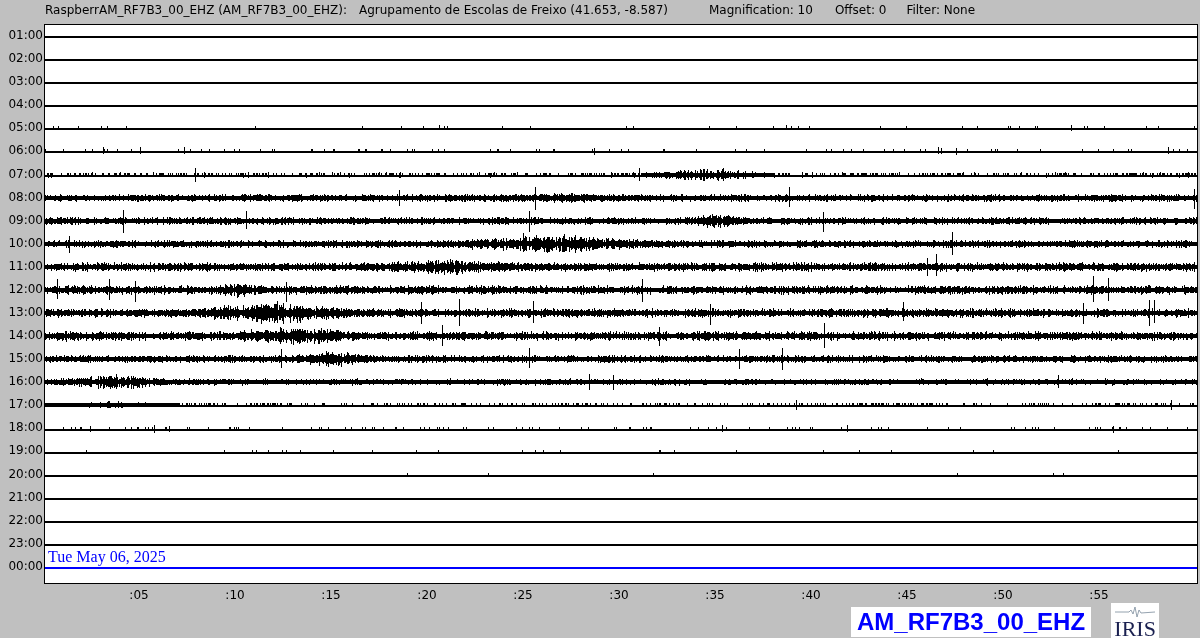  What do you see at coordinates (860, 10) in the screenshot?
I see `offset-text: Offset: 0` at bounding box center [860, 10].